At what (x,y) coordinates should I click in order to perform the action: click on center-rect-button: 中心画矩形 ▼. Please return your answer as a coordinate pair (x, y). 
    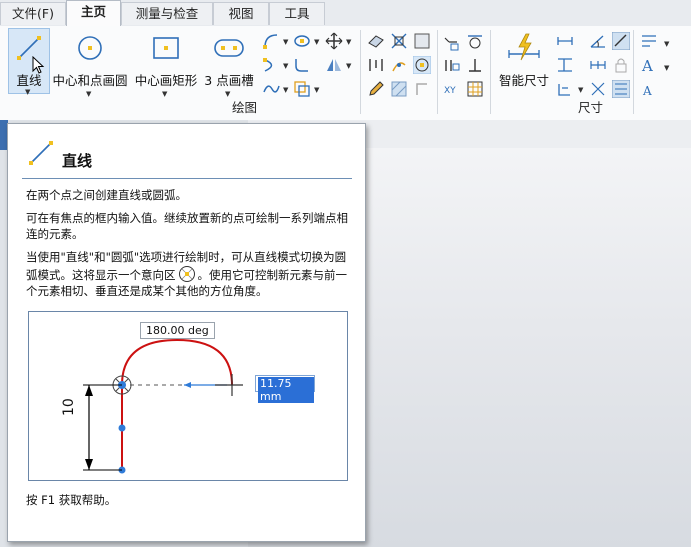
    Looking at the image, I should click on (166, 63).